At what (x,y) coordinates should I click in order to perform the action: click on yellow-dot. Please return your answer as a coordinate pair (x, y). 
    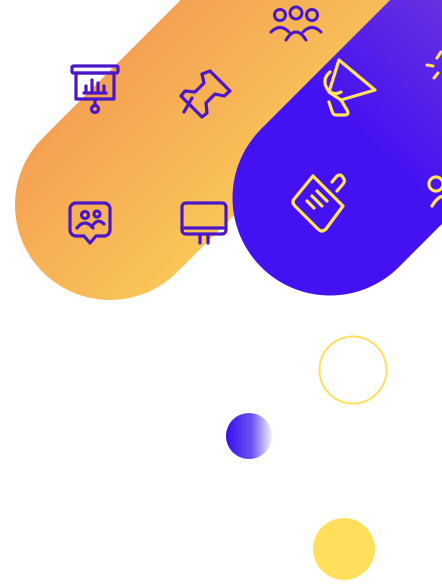
    Looking at the image, I should click on (344, 549).